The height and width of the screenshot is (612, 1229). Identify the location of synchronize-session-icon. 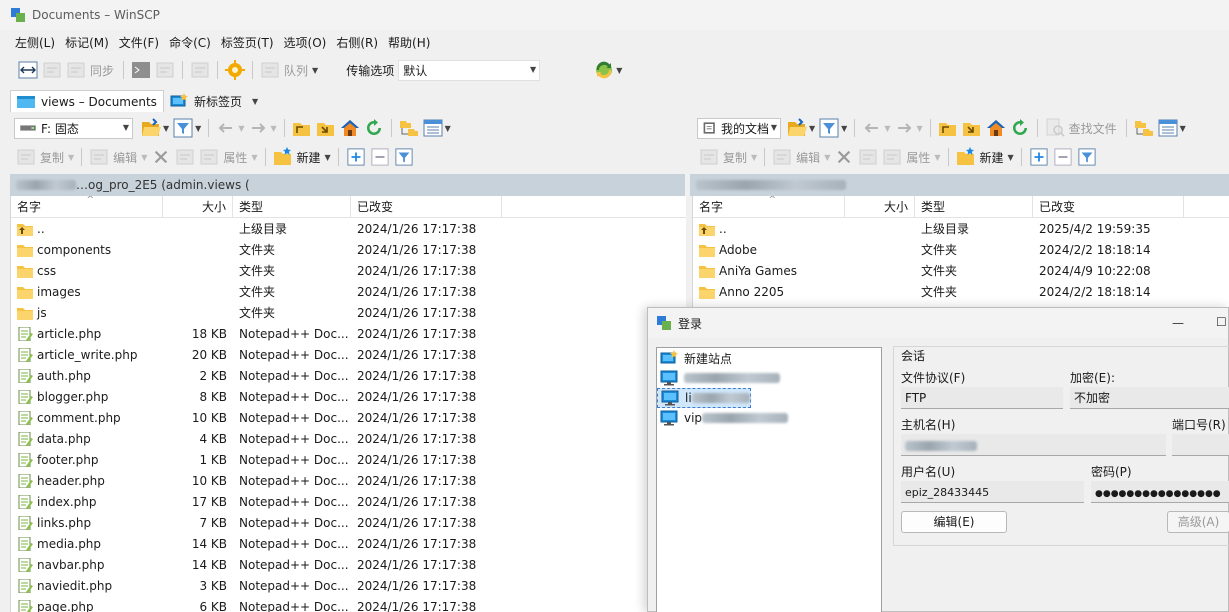
(604, 70).